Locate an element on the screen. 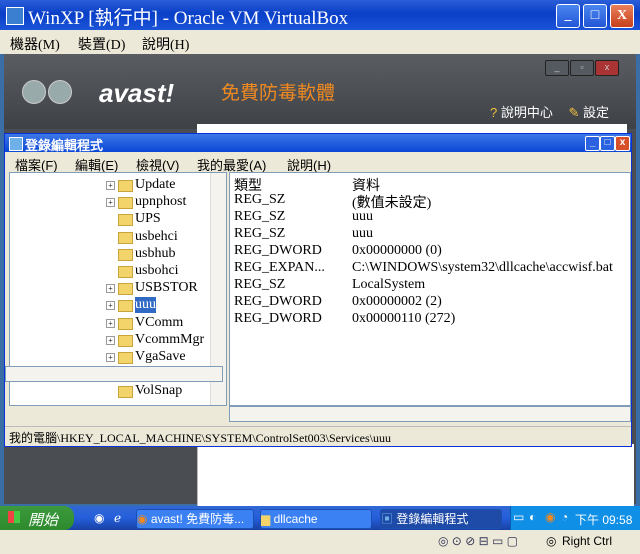 This screenshot has width=640, height=554. tree-node-label: VolSnap is located at coordinates (159, 391).